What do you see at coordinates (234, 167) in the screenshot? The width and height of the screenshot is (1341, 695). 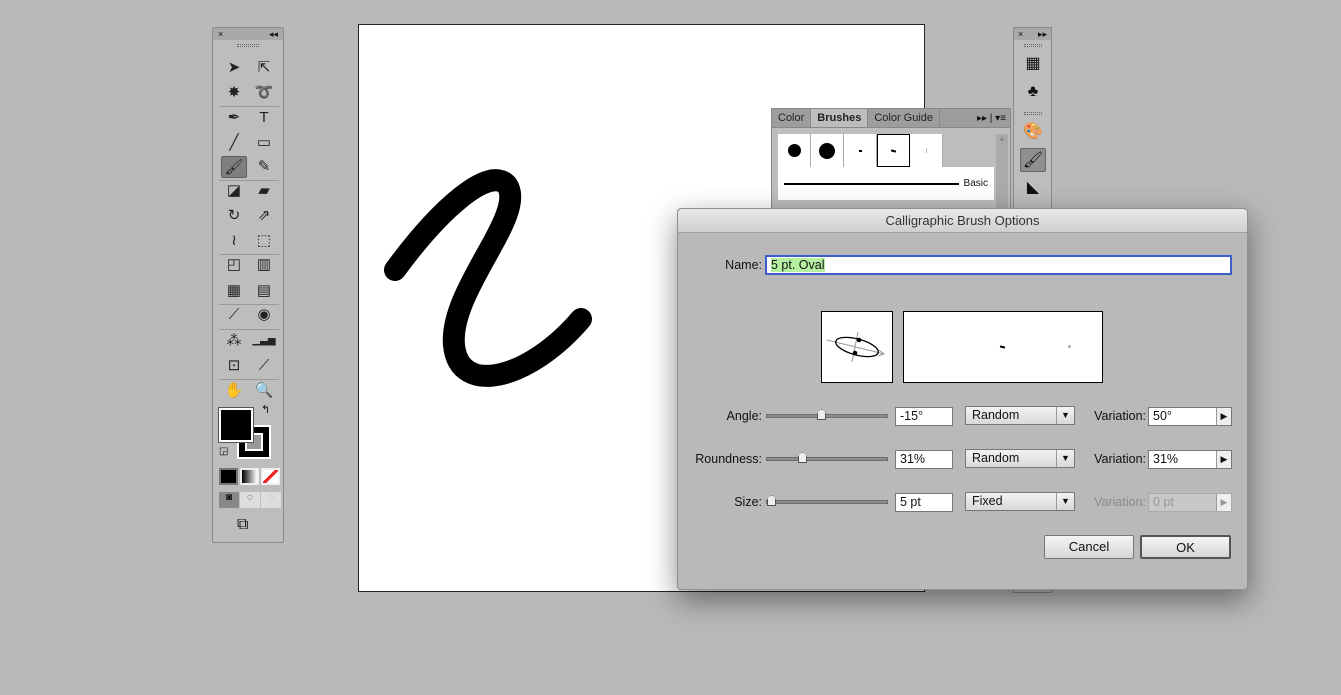 I see `paintbrush-tool-icon: 🖌` at bounding box center [234, 167].